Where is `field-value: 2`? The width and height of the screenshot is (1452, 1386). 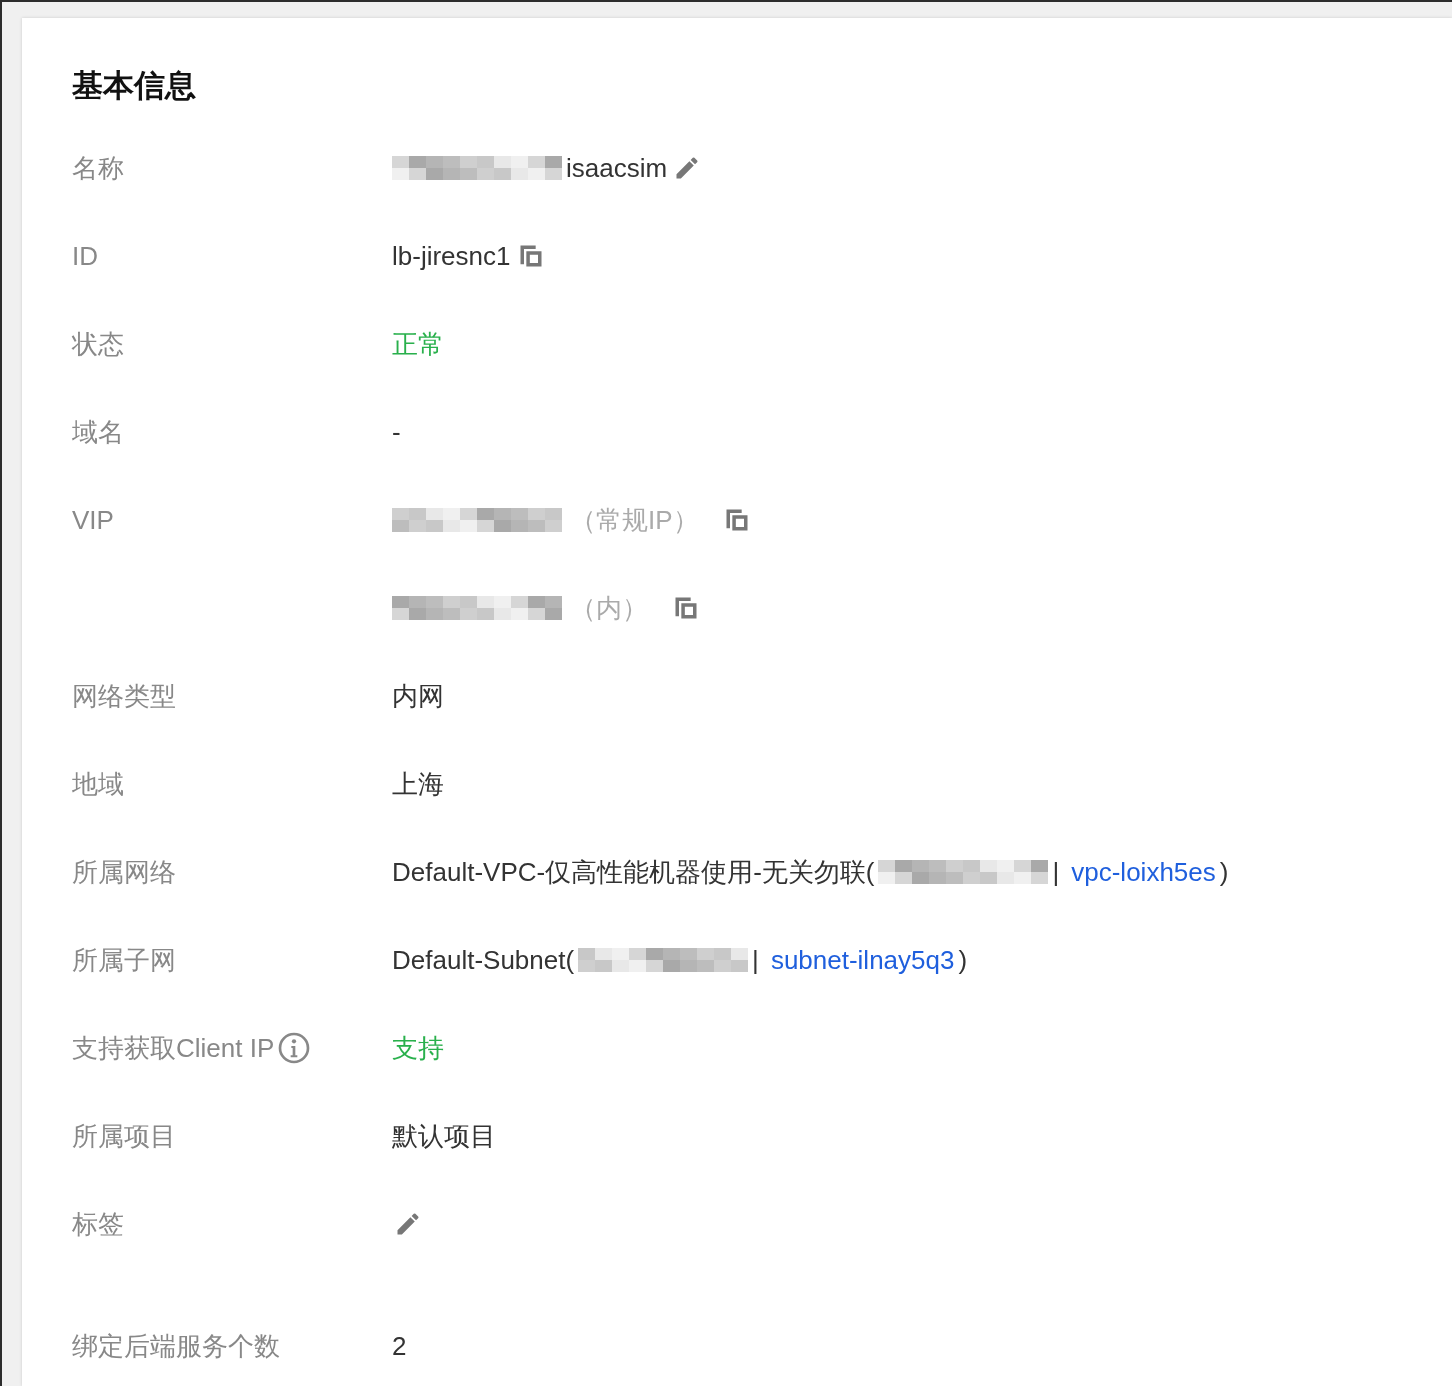
field-value: 2 is located at coordinates (399, 1346).